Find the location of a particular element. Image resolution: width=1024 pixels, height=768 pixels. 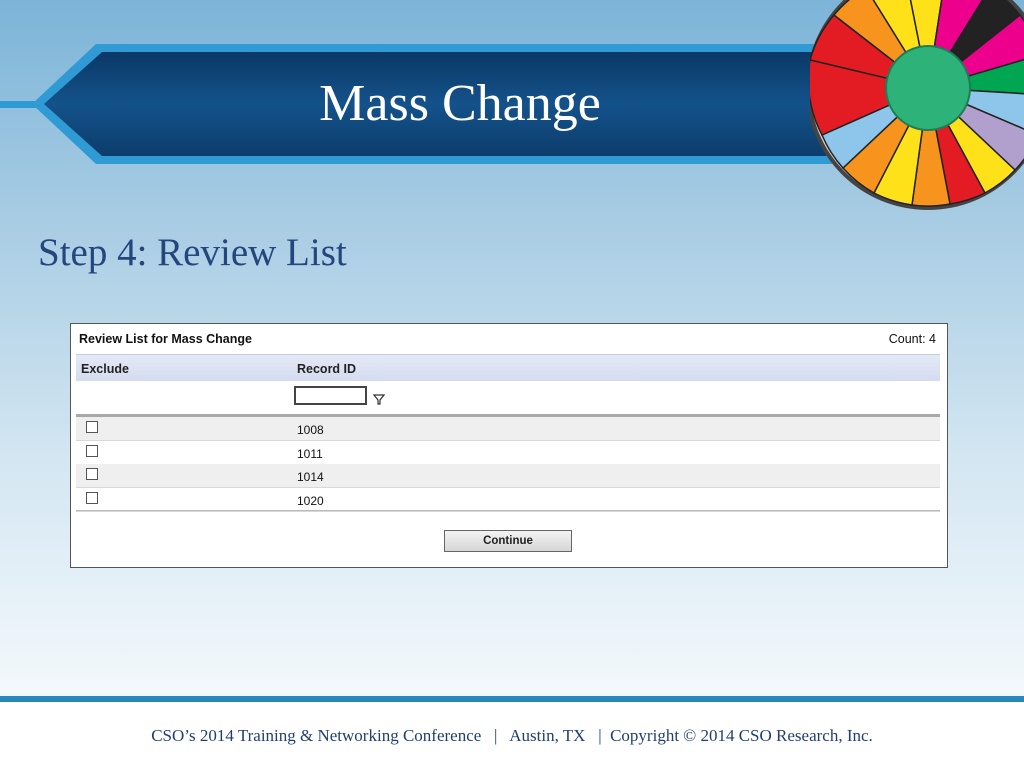

filter-row is located at coordinates (508, 399).